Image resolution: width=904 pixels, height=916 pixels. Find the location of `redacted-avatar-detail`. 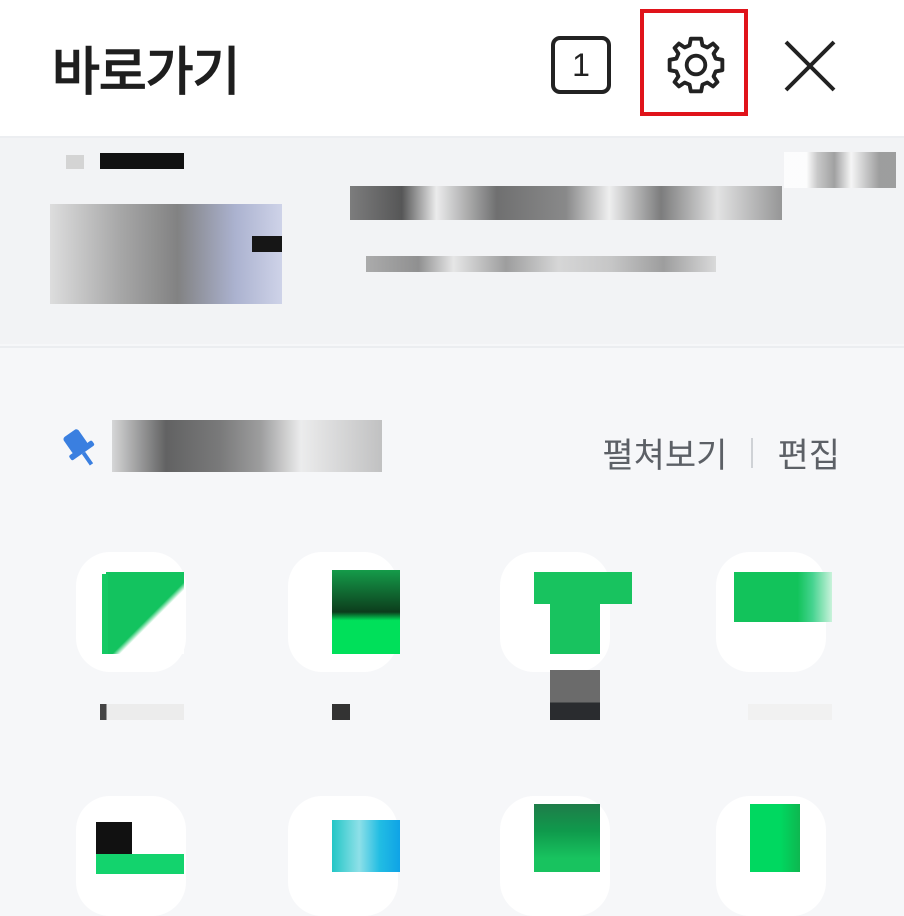

redacted-avatar-detail is located at coordinates (267, 244).